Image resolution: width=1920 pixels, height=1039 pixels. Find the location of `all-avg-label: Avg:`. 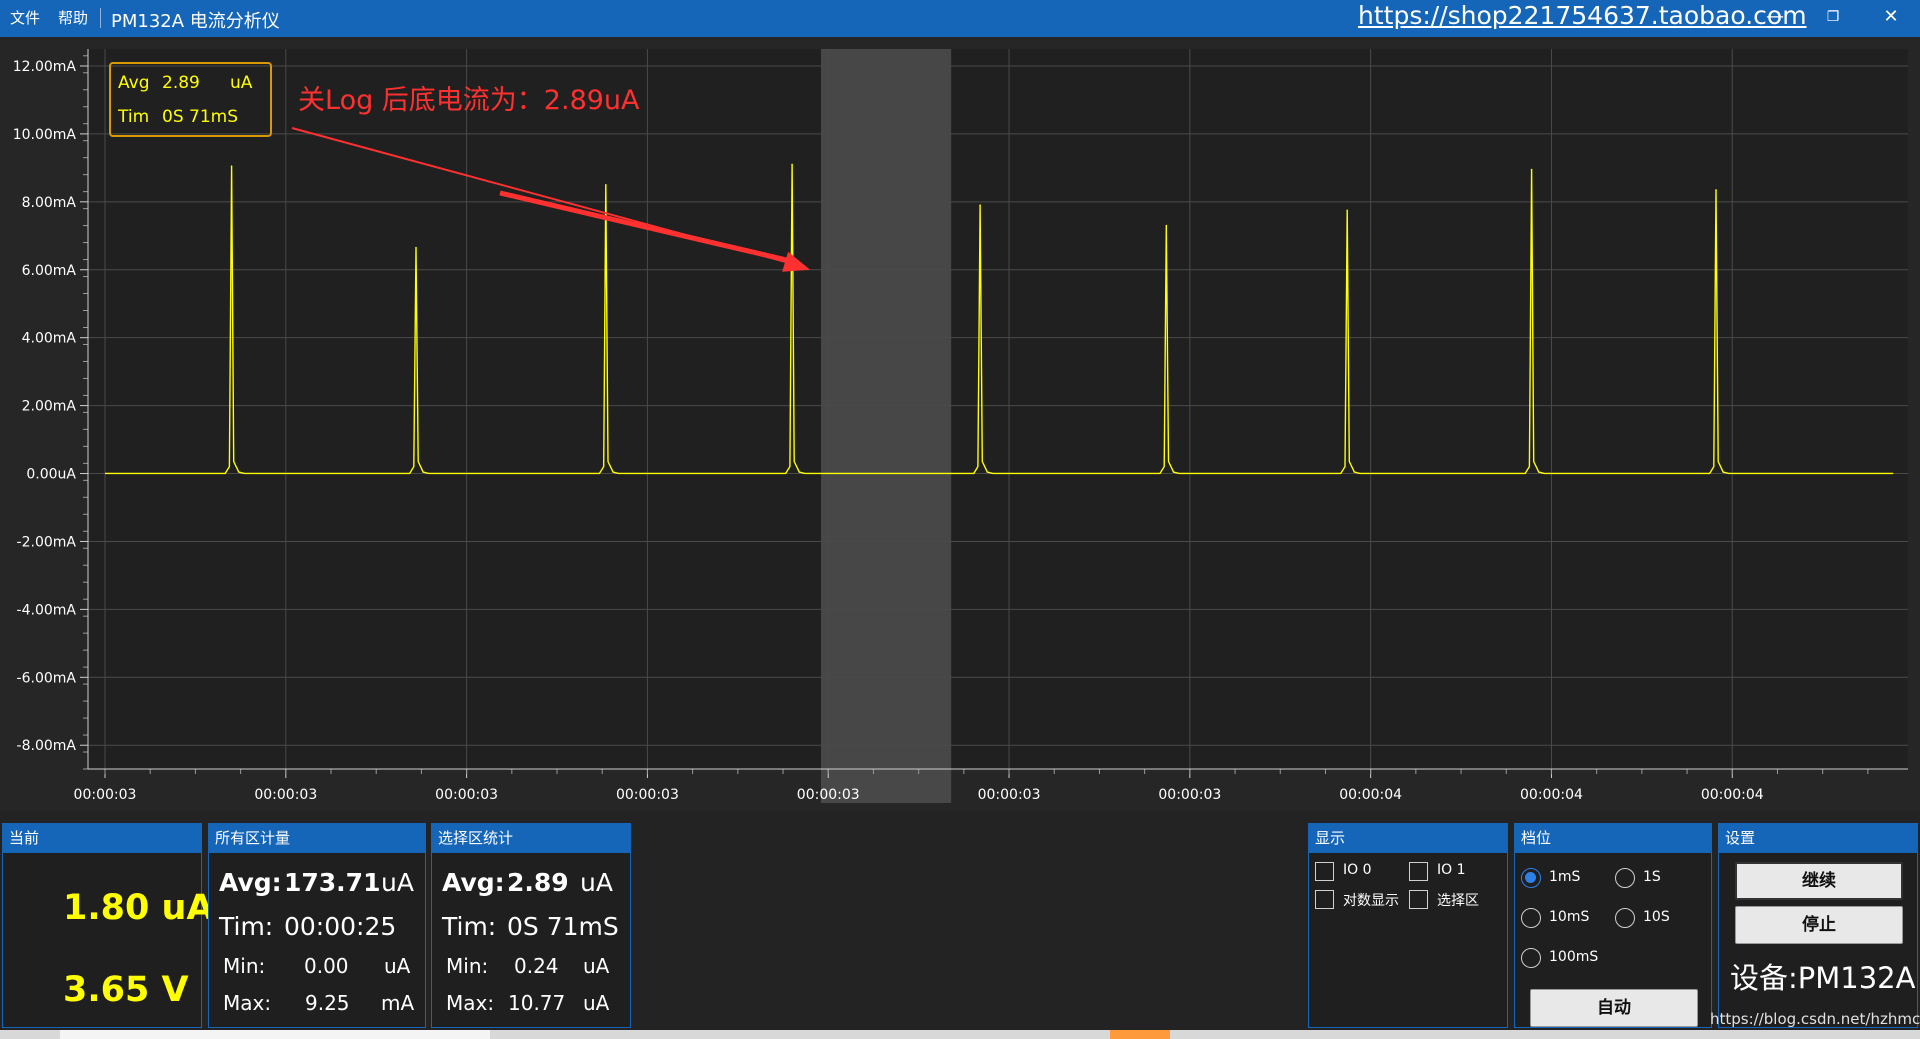

all-avg-label: Avg: is located at coordinates (250, 882).